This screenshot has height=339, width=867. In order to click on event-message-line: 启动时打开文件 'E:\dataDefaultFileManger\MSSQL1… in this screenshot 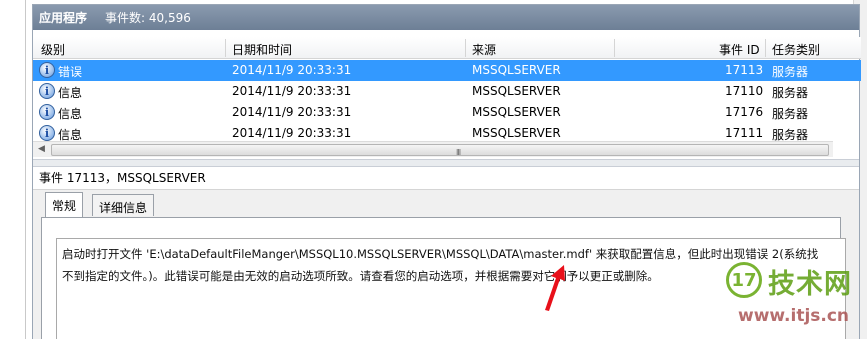, I will do `click(440, 254)`.